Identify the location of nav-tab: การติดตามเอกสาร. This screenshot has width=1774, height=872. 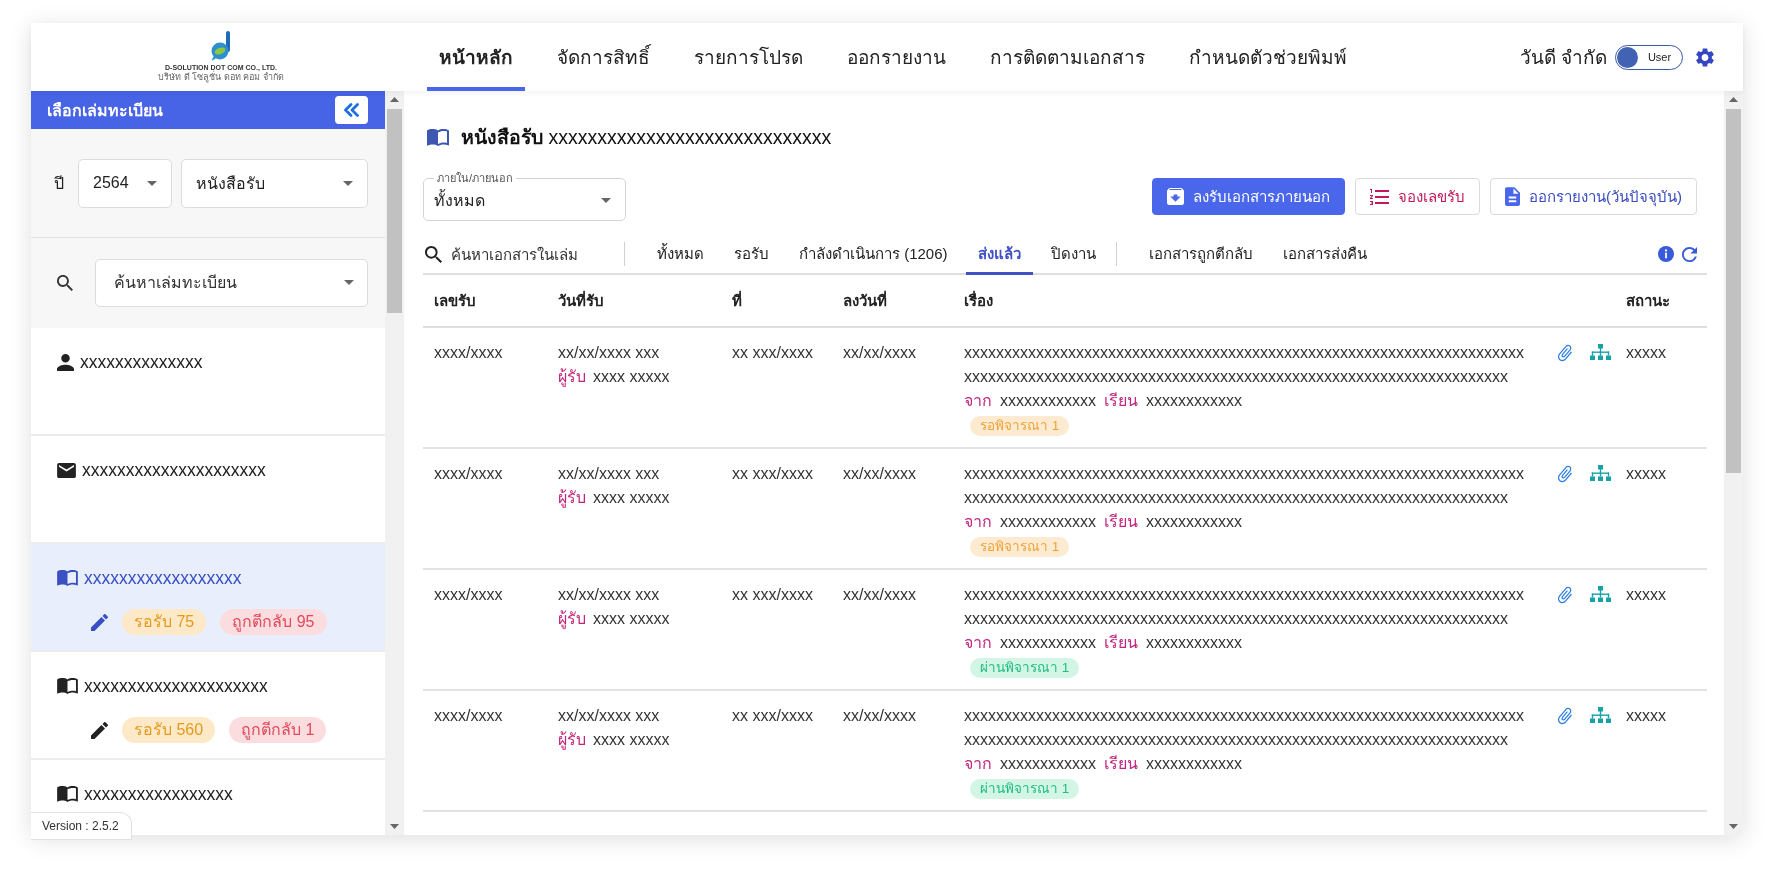
(1067, 57).